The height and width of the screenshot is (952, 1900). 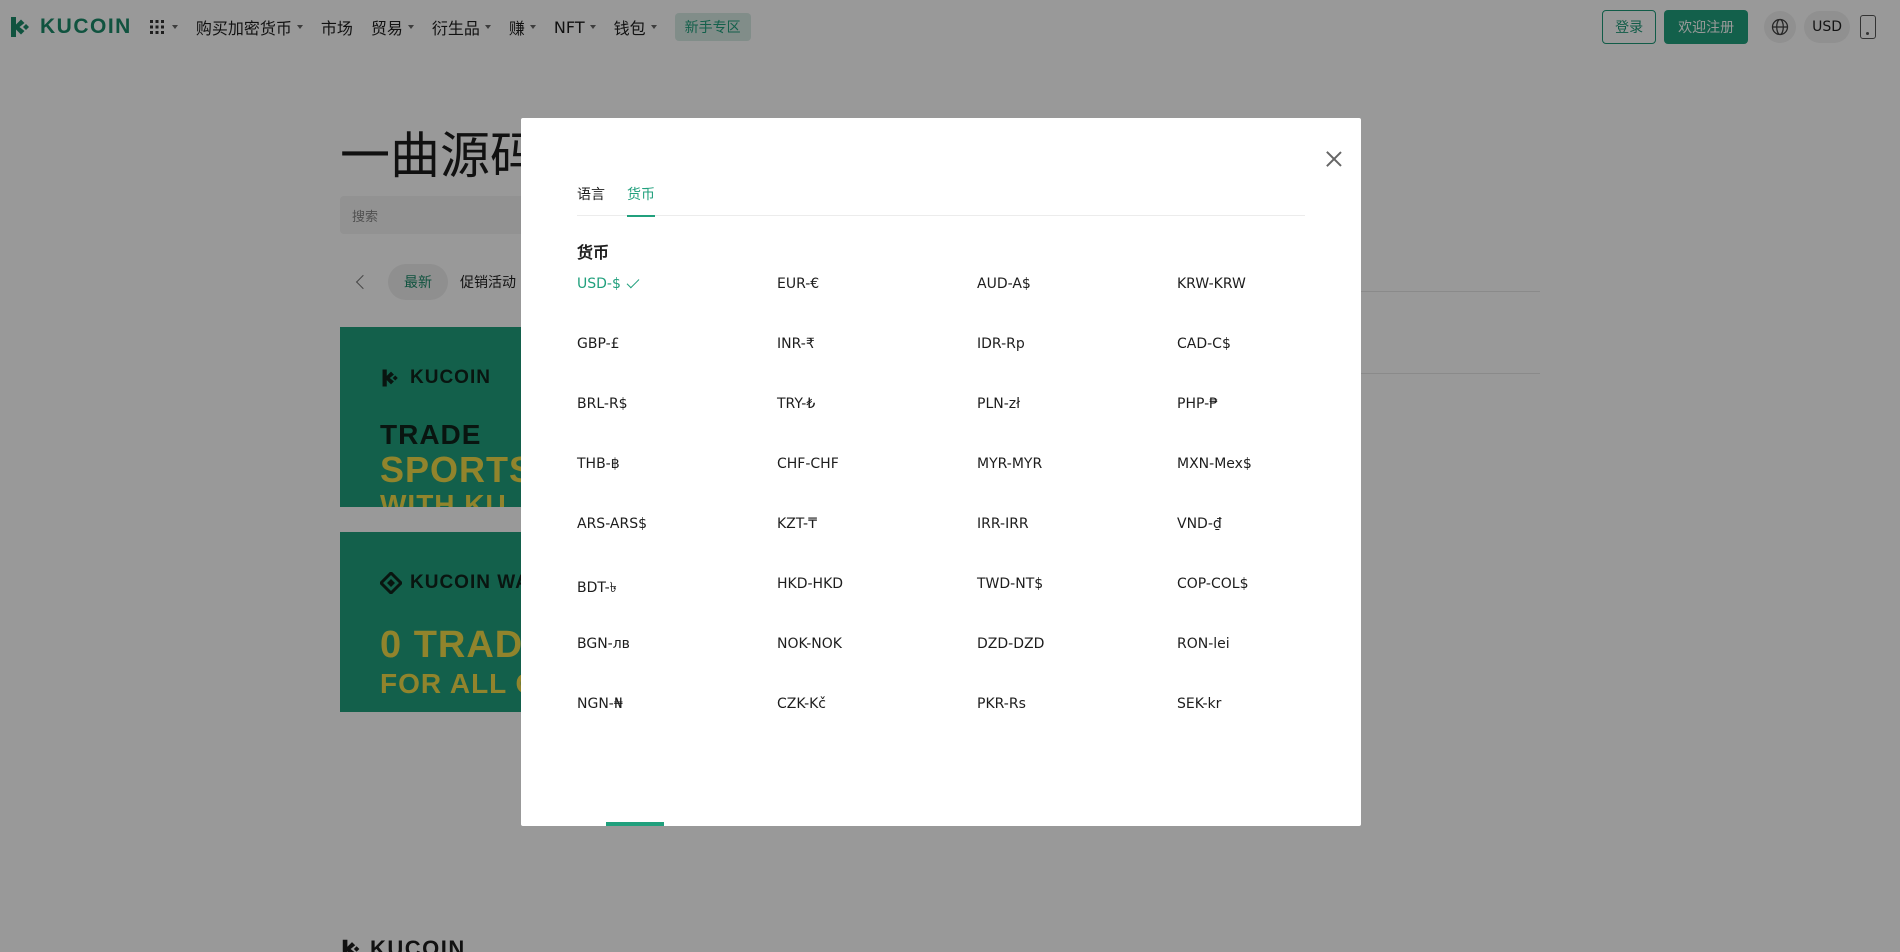 I want to click on currency-option: USD-$, so click(x=677, y=305).